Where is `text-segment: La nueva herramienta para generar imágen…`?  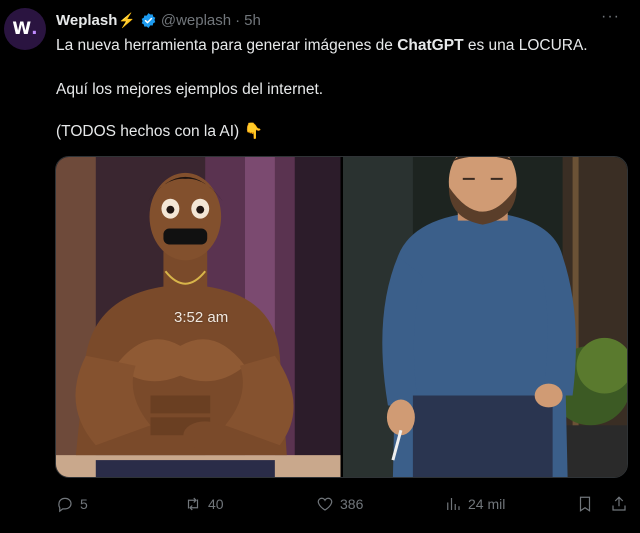
text-segment: La nueva herramienta para generar imágen… is located at coordinates (227, 45).